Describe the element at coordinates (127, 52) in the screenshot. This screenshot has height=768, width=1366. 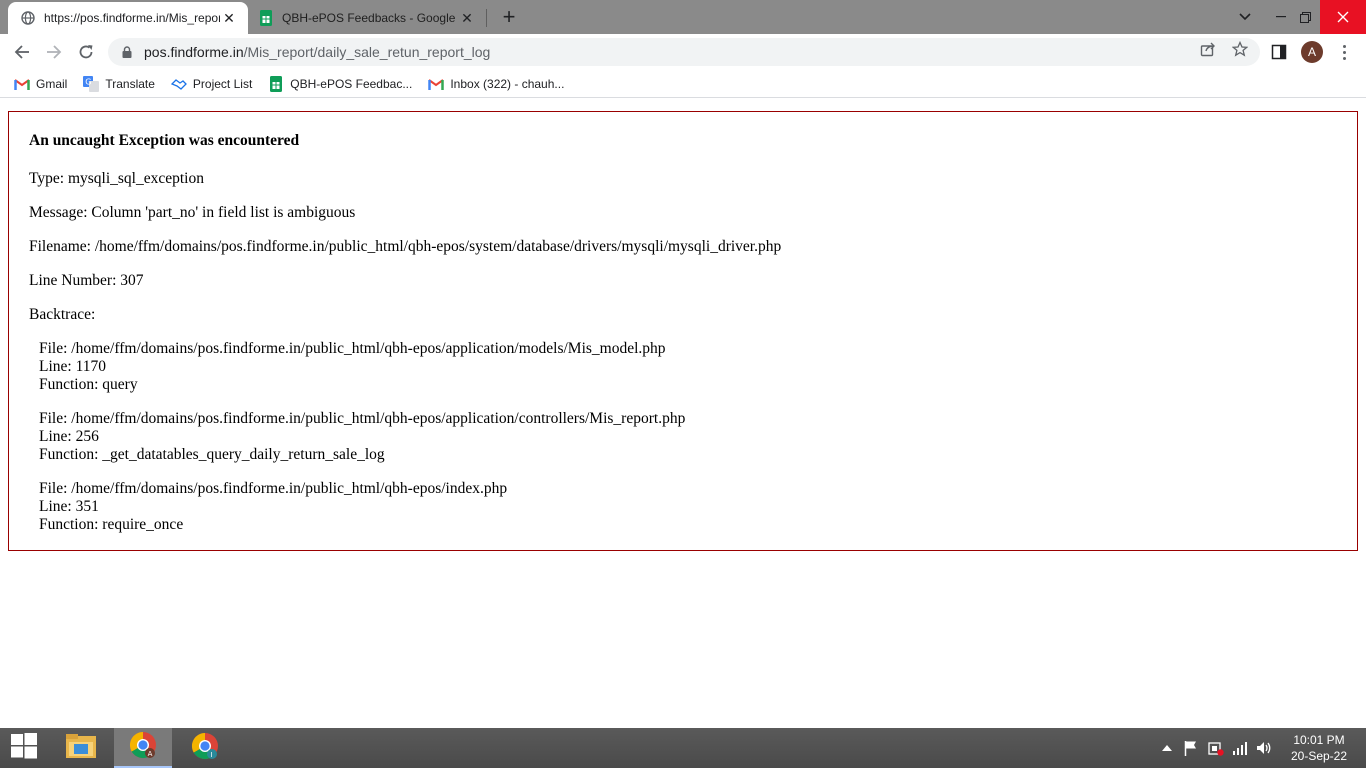
I see `lock-icon` at that location.